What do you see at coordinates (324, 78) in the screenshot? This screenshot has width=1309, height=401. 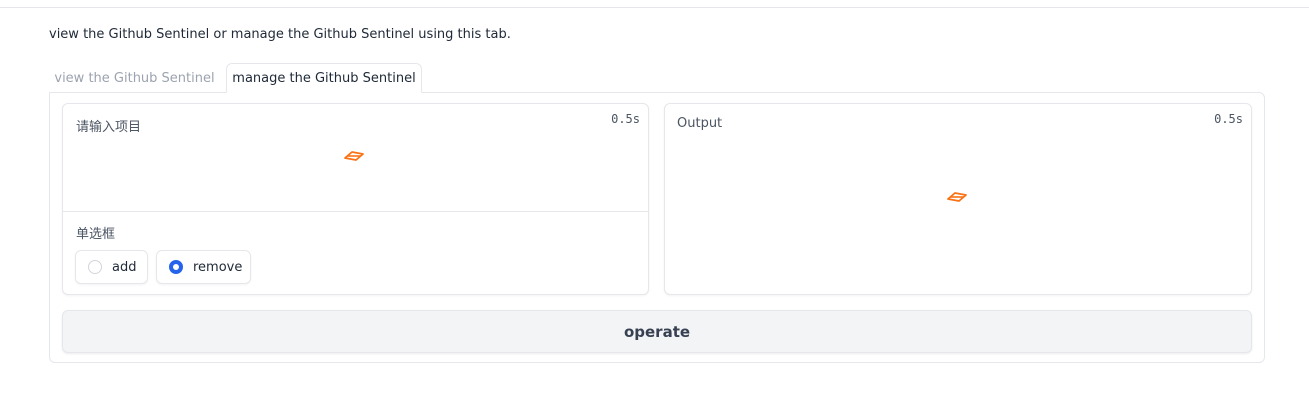 I see `tab-manage-github-sentinel: manage the Github Sentinel` at bounding box center [324, 78].